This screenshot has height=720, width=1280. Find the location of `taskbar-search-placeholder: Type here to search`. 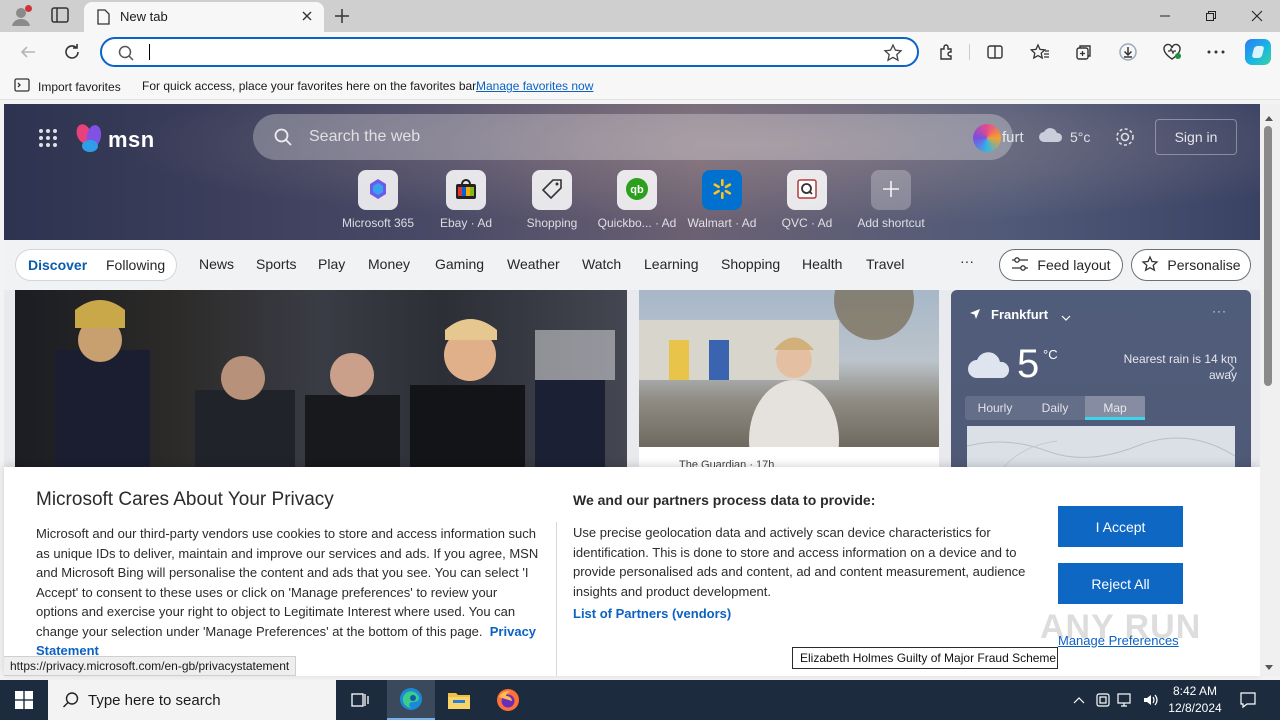

taskbar-search-placeholder: Type here to search is located at coordinates (154, 700).